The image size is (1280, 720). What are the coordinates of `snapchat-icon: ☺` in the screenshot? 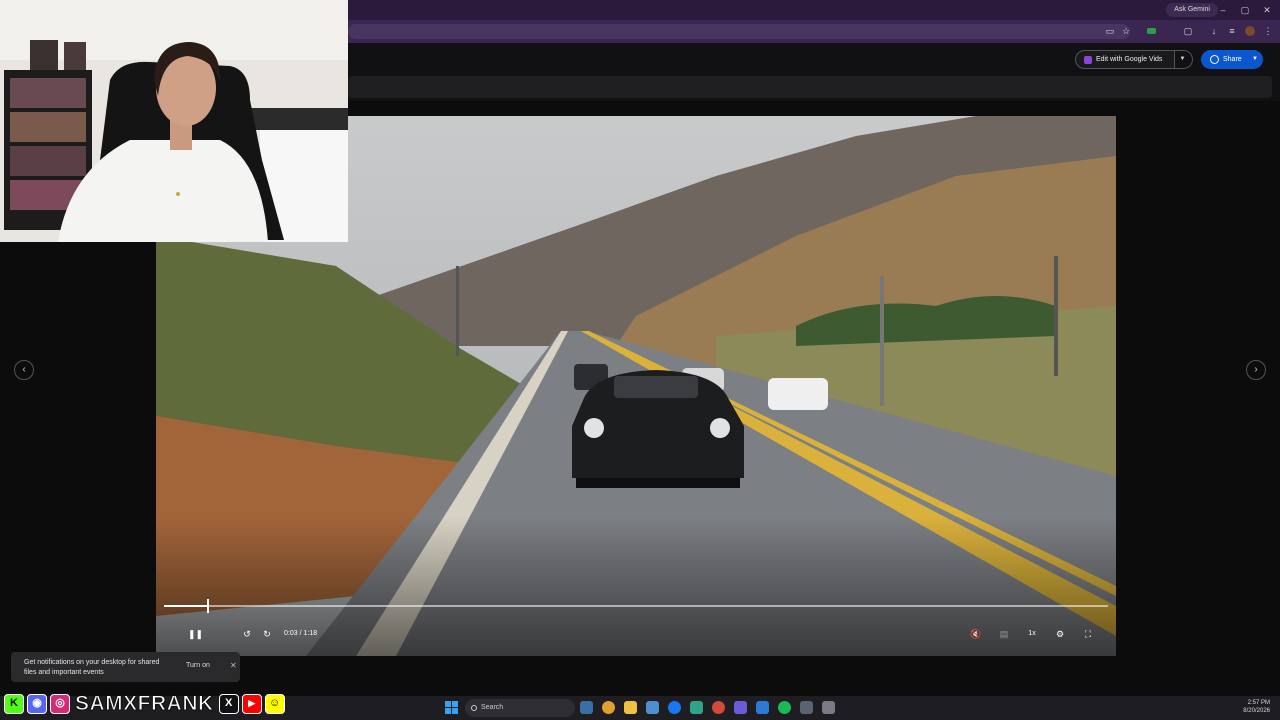 It's located at (274, 704).